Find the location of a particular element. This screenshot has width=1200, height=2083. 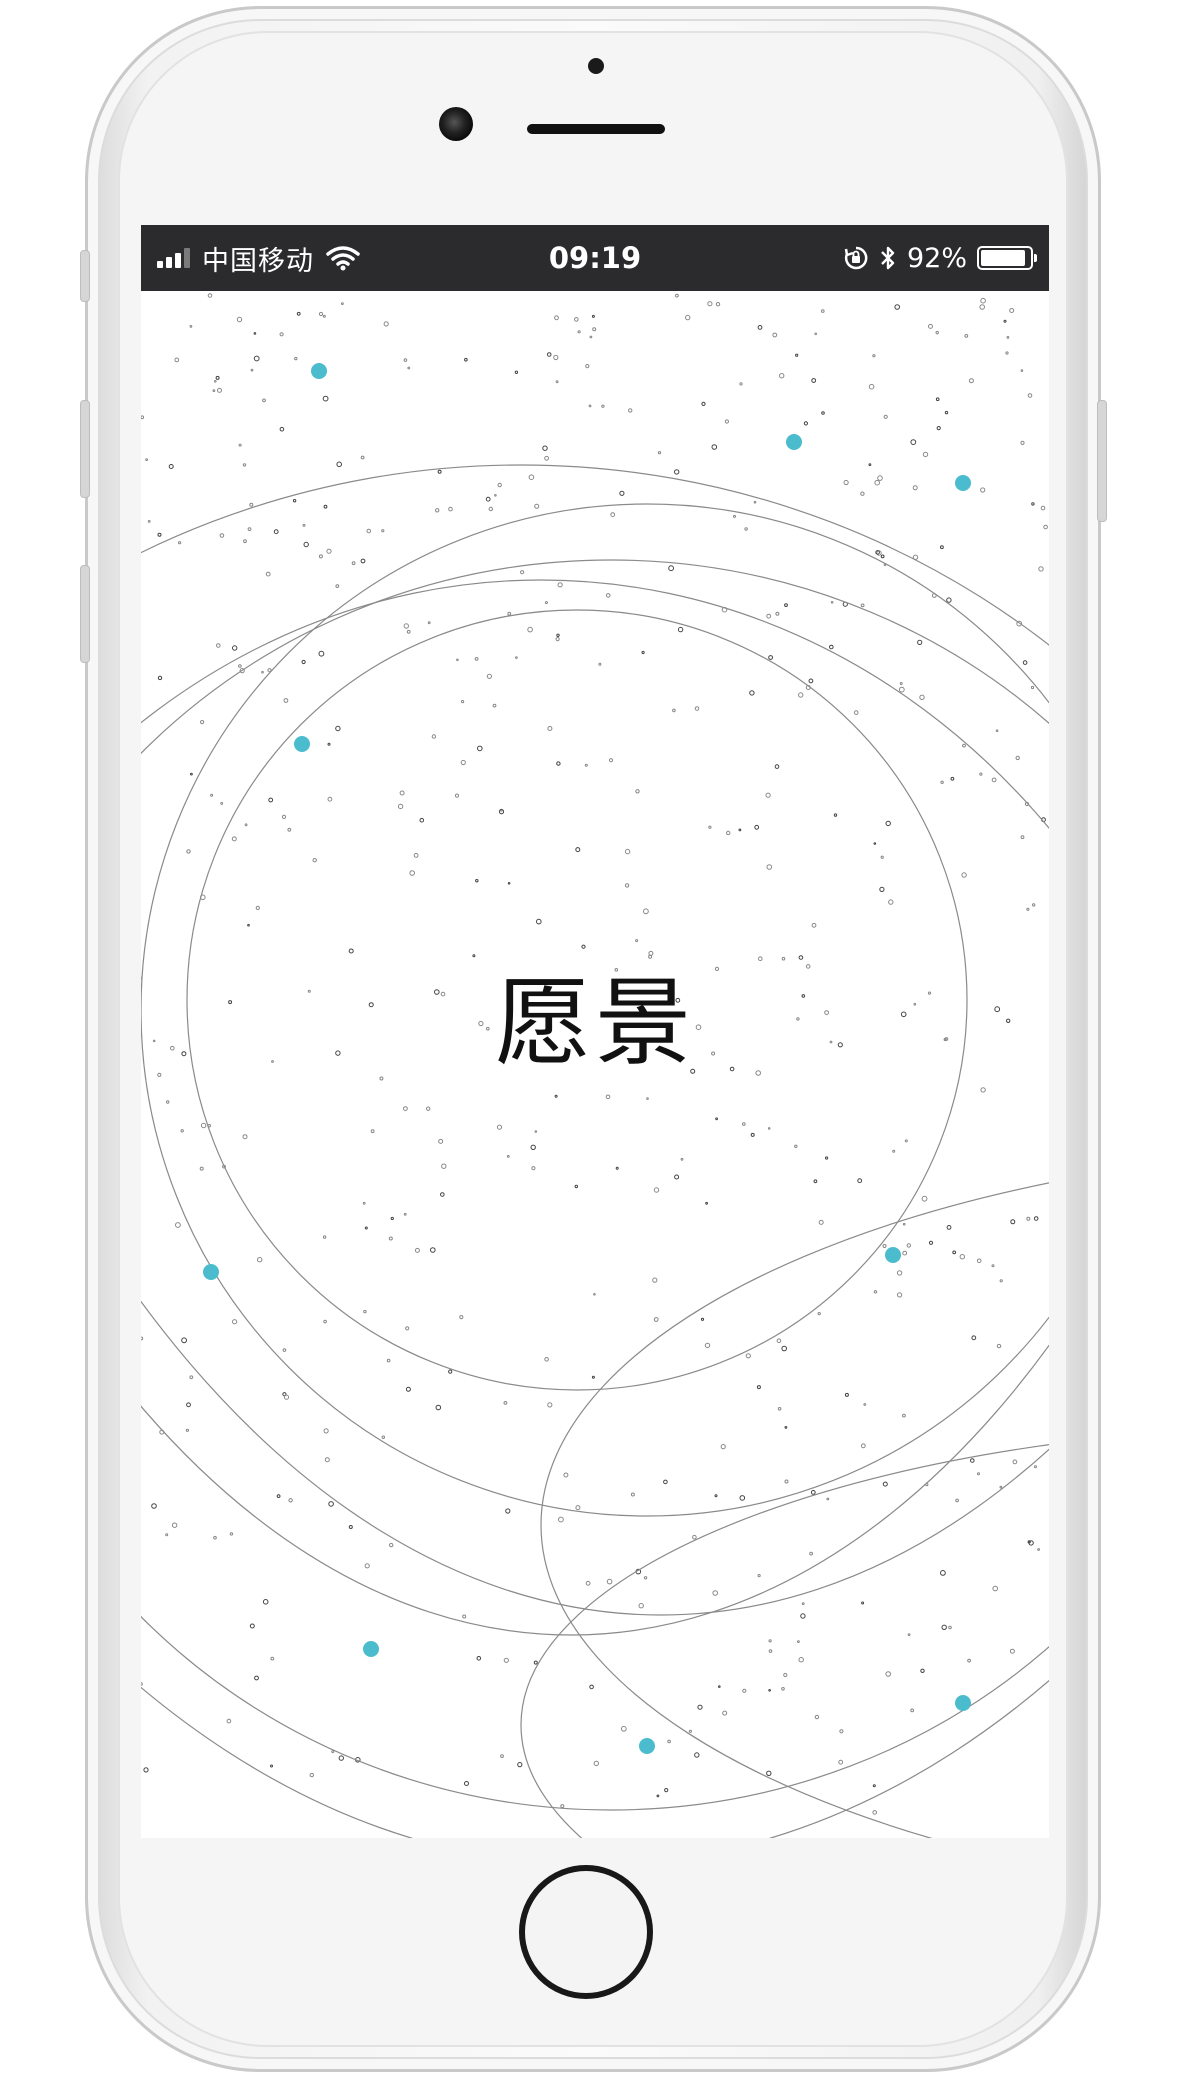

orbit-node is located at coordinates (893, 1255).